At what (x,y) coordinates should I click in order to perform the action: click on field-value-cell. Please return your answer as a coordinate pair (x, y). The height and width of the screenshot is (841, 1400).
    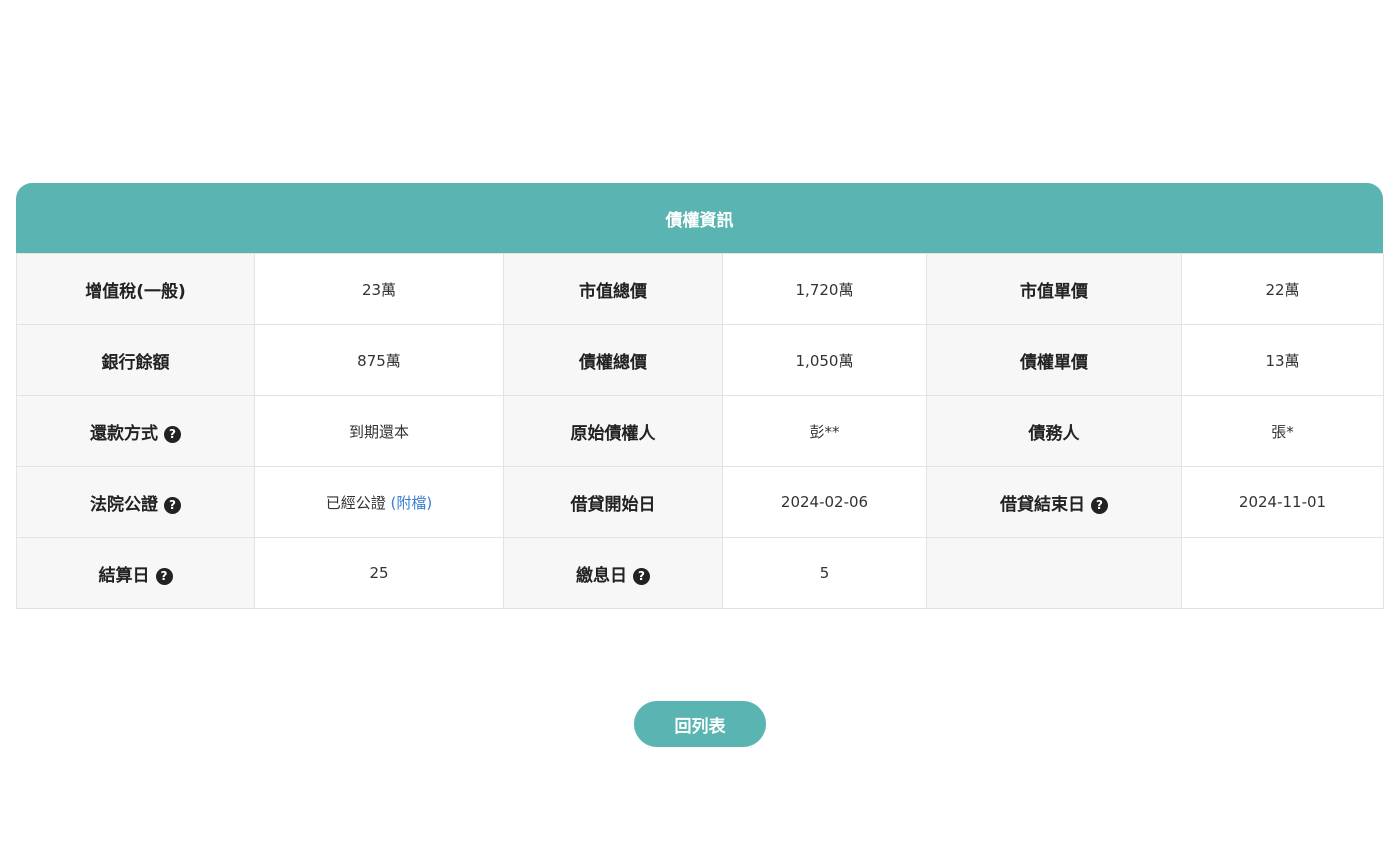
    Looking at the image, I should click on (1282, 573).